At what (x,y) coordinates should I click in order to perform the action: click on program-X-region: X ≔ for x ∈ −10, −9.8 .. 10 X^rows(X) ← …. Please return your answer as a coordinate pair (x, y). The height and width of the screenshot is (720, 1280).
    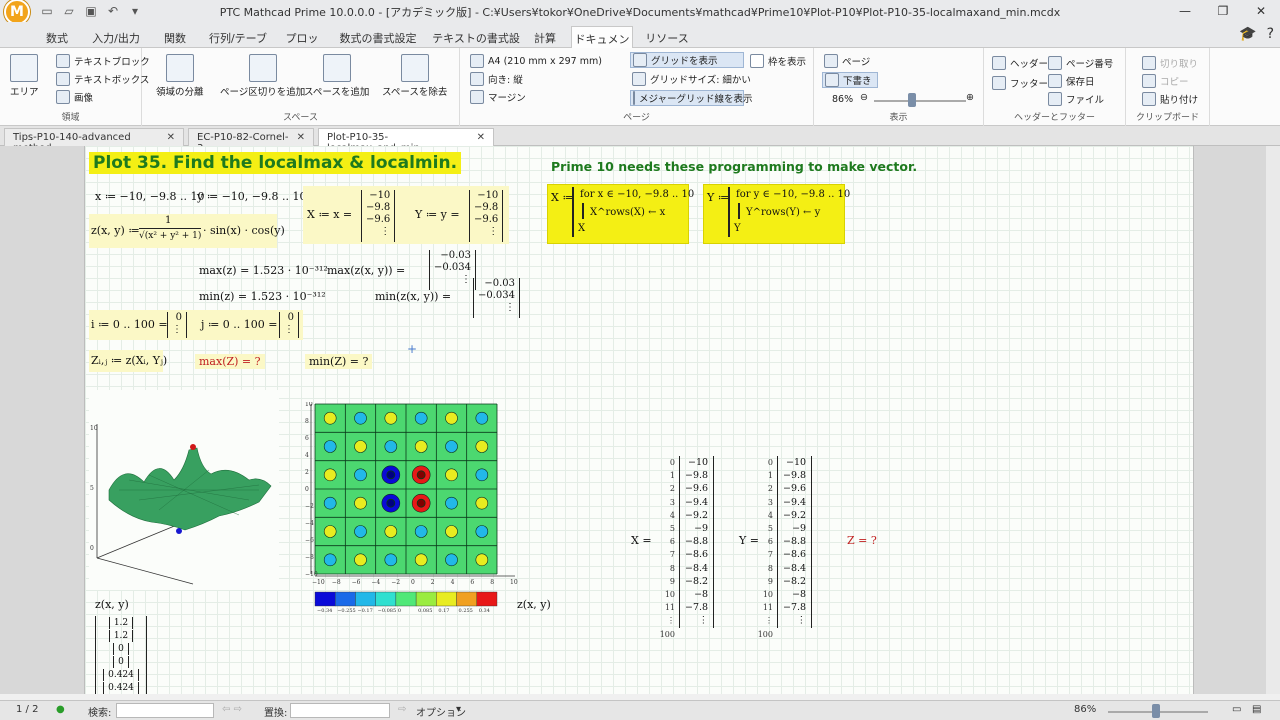
    Looking at the image, I should click on (620, 214).